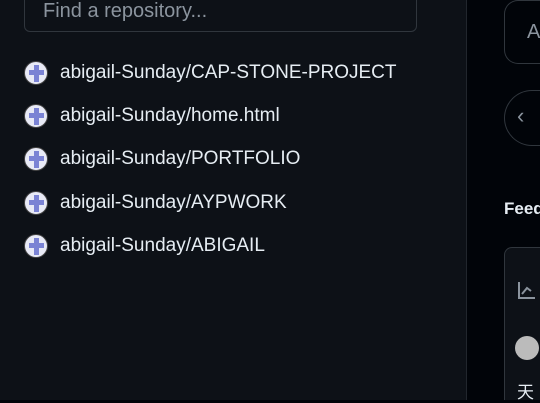 Image resolution: width=540 pixels, height=403 pixels. What do you see at coordinates (522, 32) in the screenshot?
I see `top-button: A` at bounding box center [522, 32].